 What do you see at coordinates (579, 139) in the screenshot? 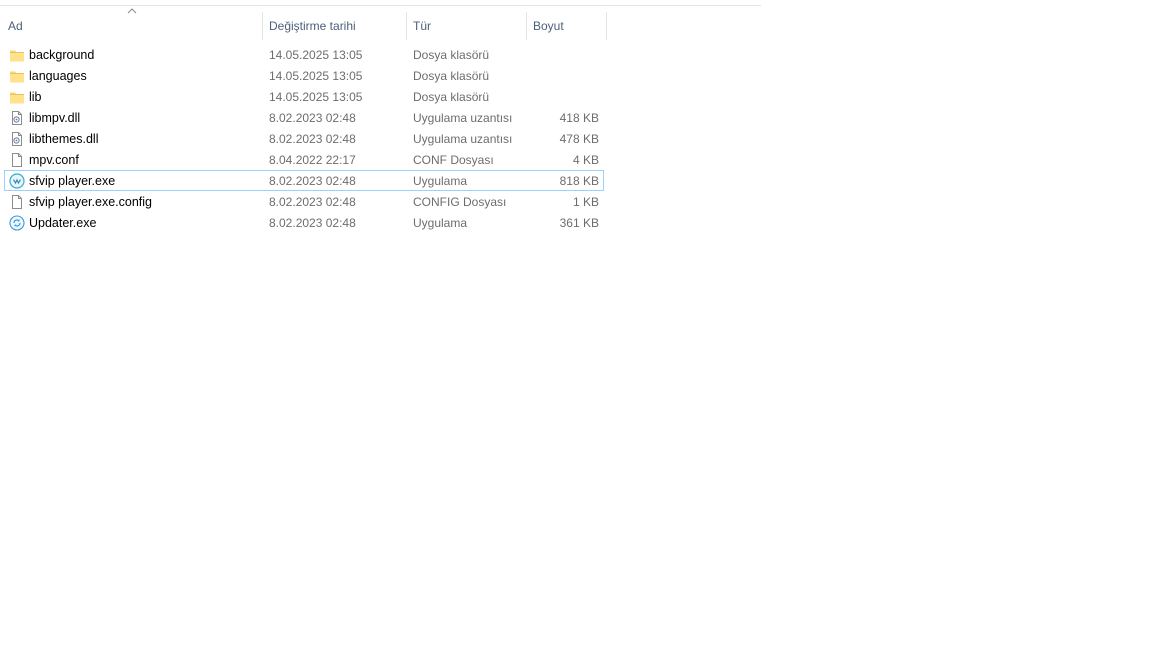
I see `file-size: 478 KB` at bounding box center [579, 139].